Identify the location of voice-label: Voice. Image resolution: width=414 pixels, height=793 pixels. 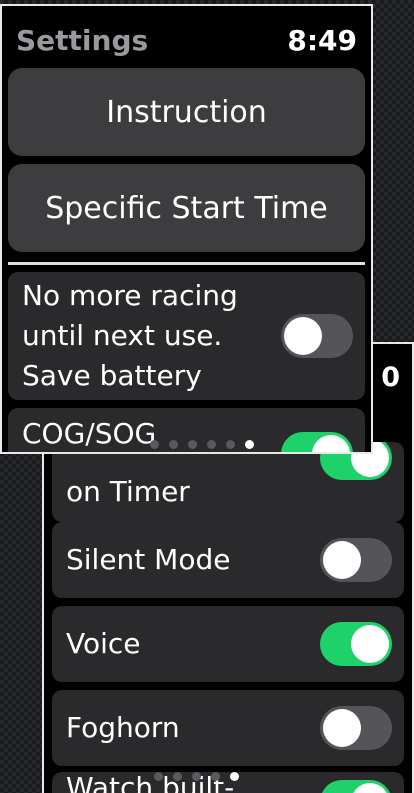
(103, 643).